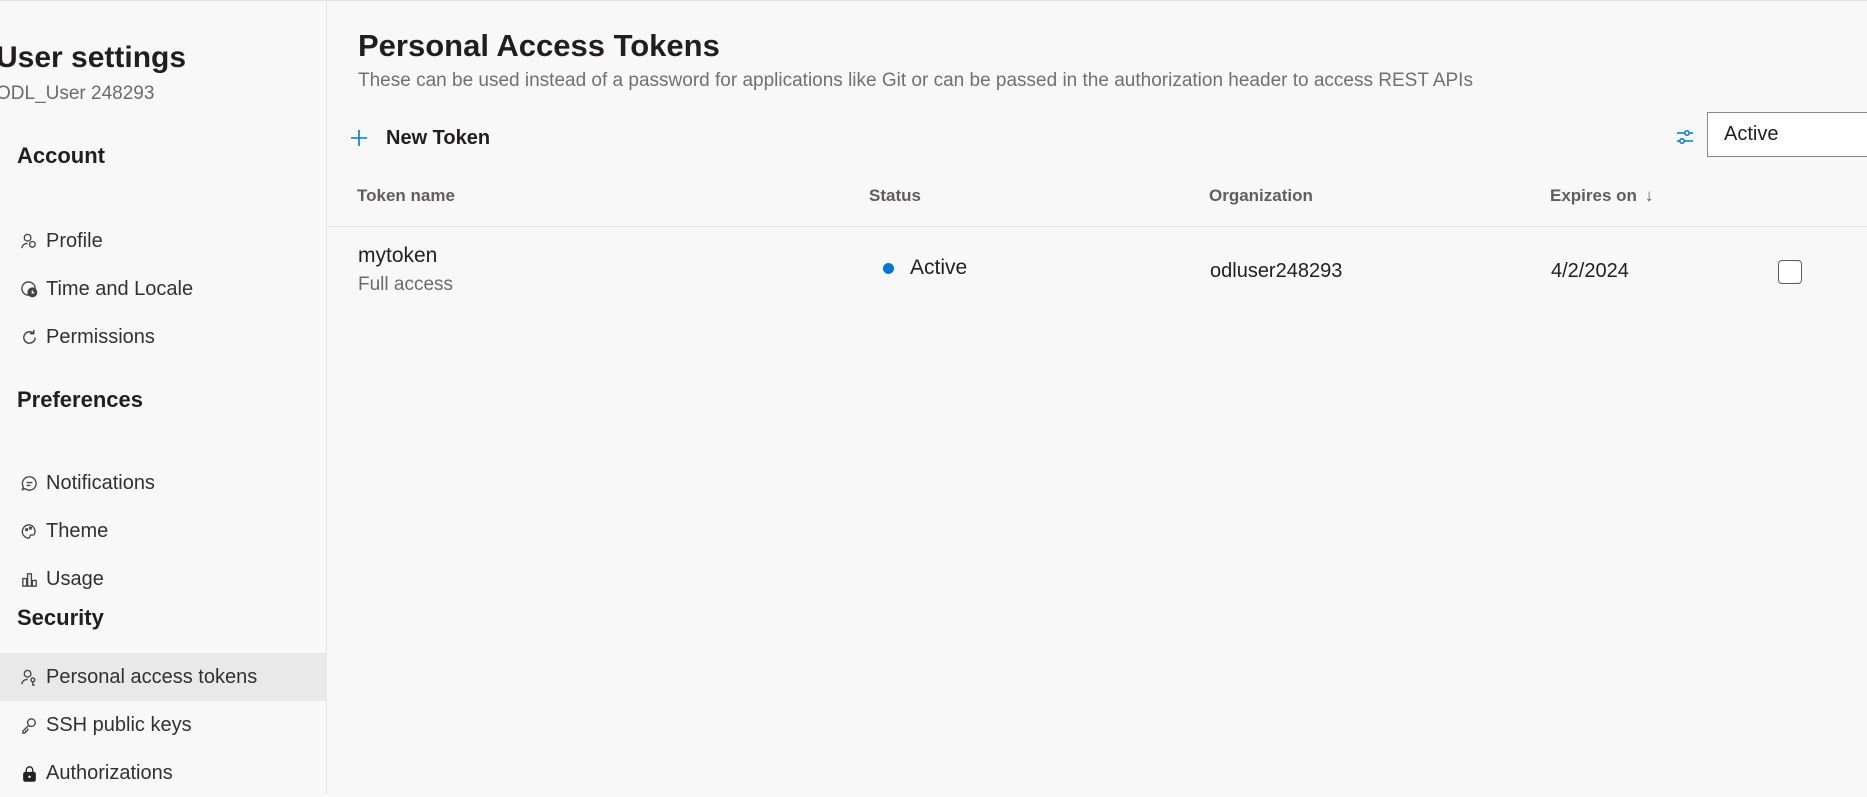  I want to click on sidebar-item-usage: Usage, so click(163, 579).